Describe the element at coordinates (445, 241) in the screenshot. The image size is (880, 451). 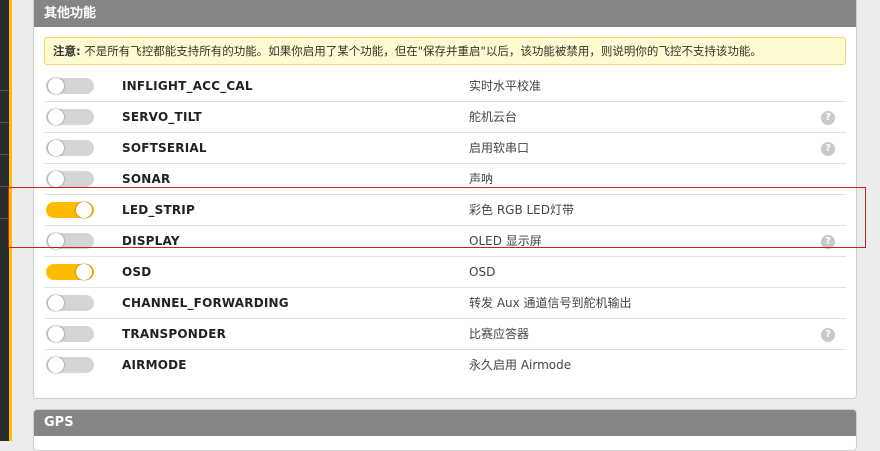
I see `feature-row-display: DISPLAY OLED 显示屏?` at that location.